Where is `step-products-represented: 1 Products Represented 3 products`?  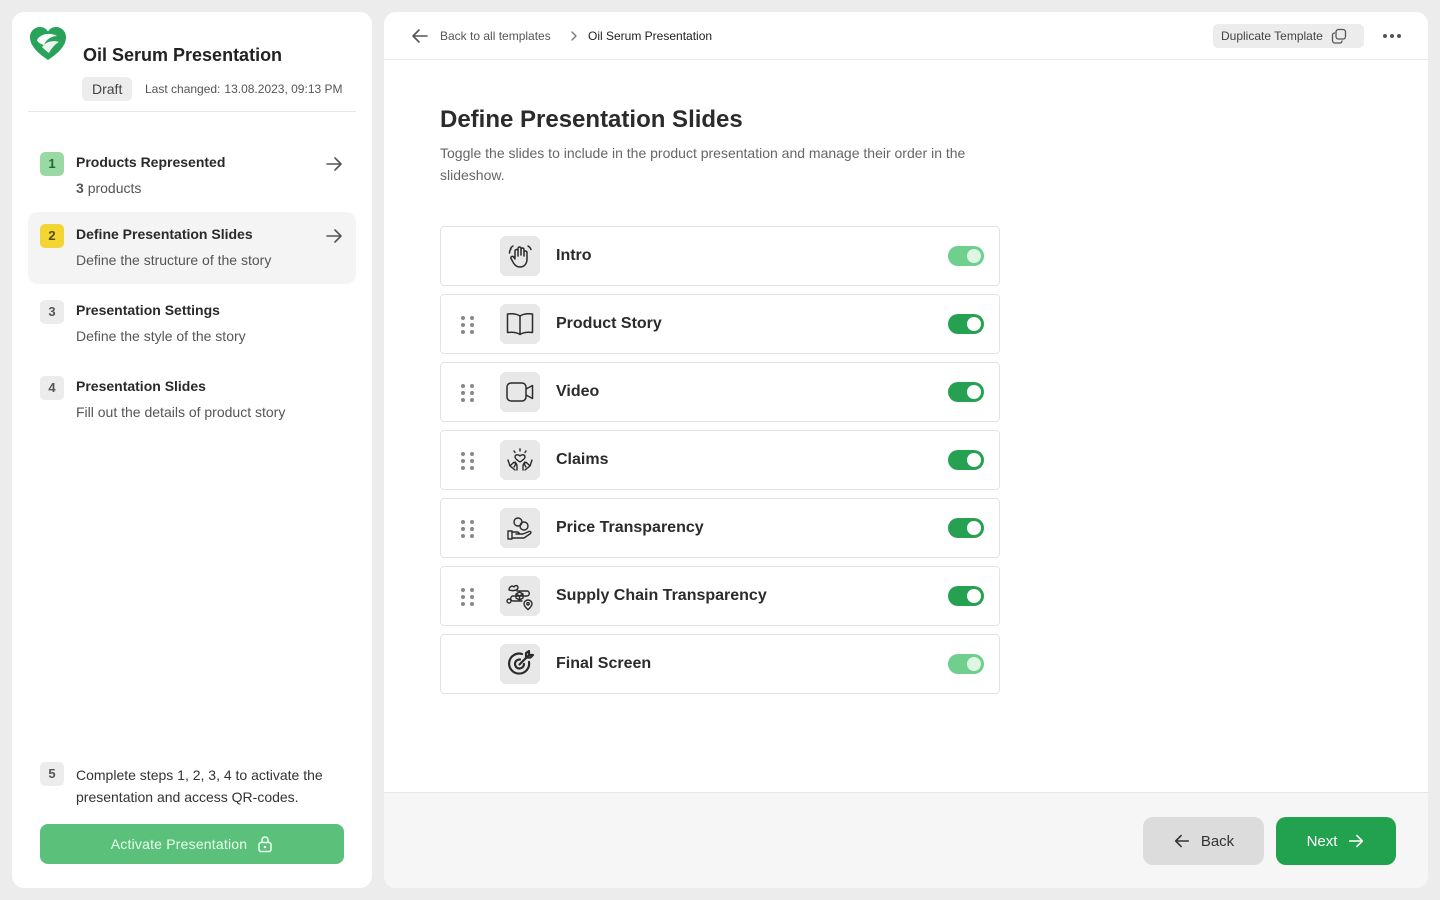 step-products-represented: 1 Products Represented 3 products is located at coordinates (192, 176).